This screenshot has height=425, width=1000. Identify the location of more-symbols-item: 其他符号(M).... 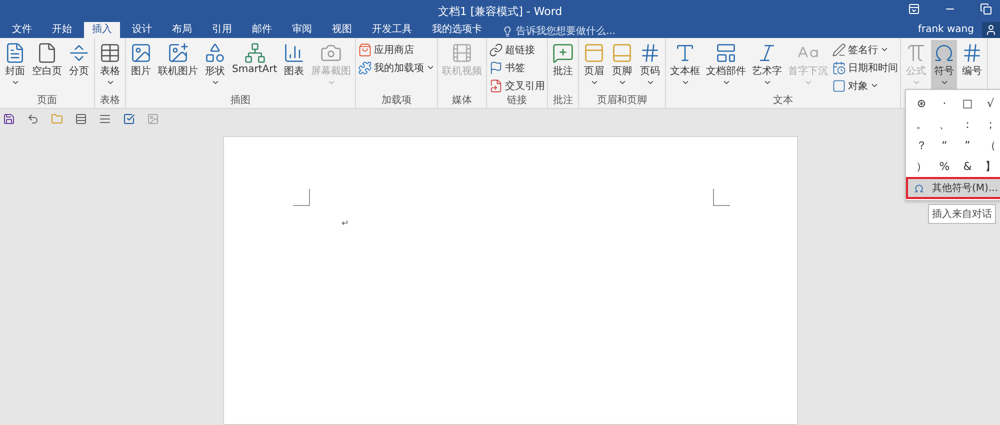
(954, 188).